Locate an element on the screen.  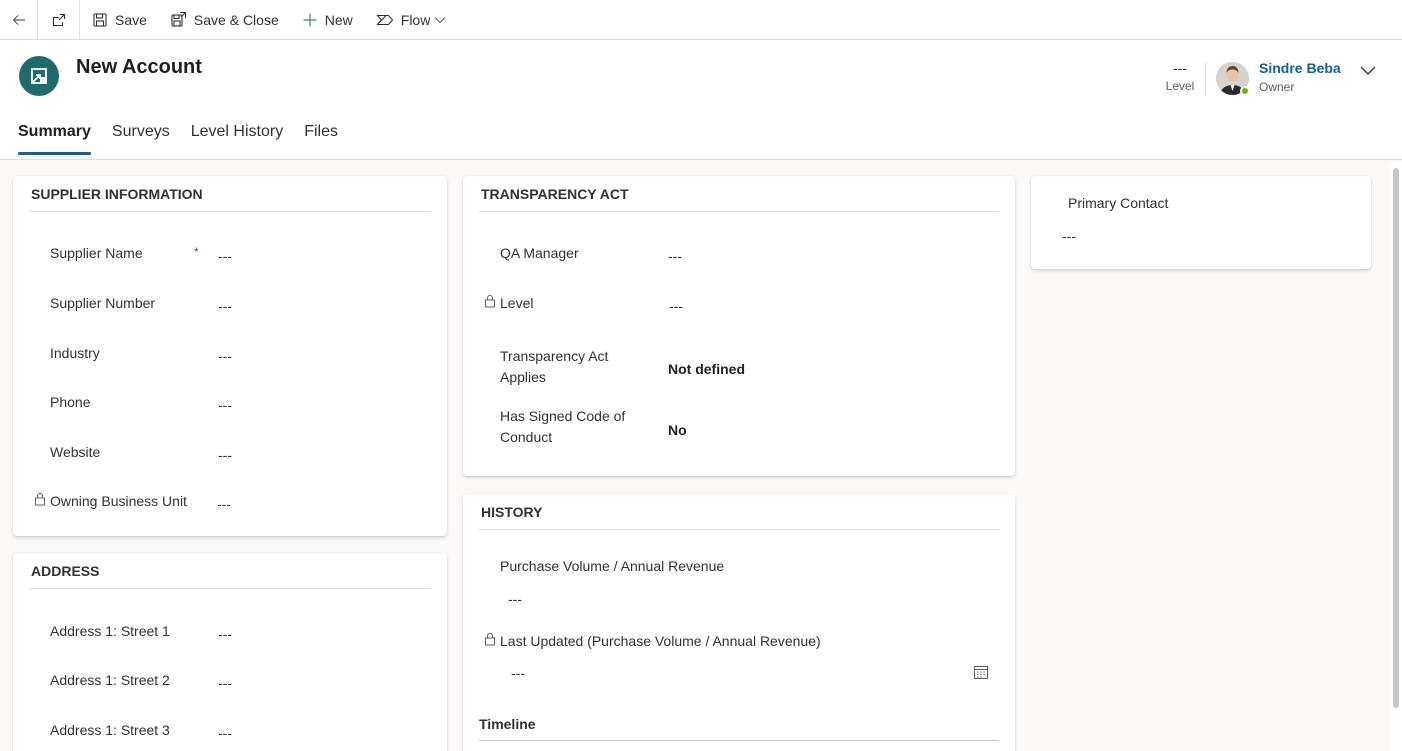
section-title: TRANSPARENCY ACT is located at coordinates (555, 194).